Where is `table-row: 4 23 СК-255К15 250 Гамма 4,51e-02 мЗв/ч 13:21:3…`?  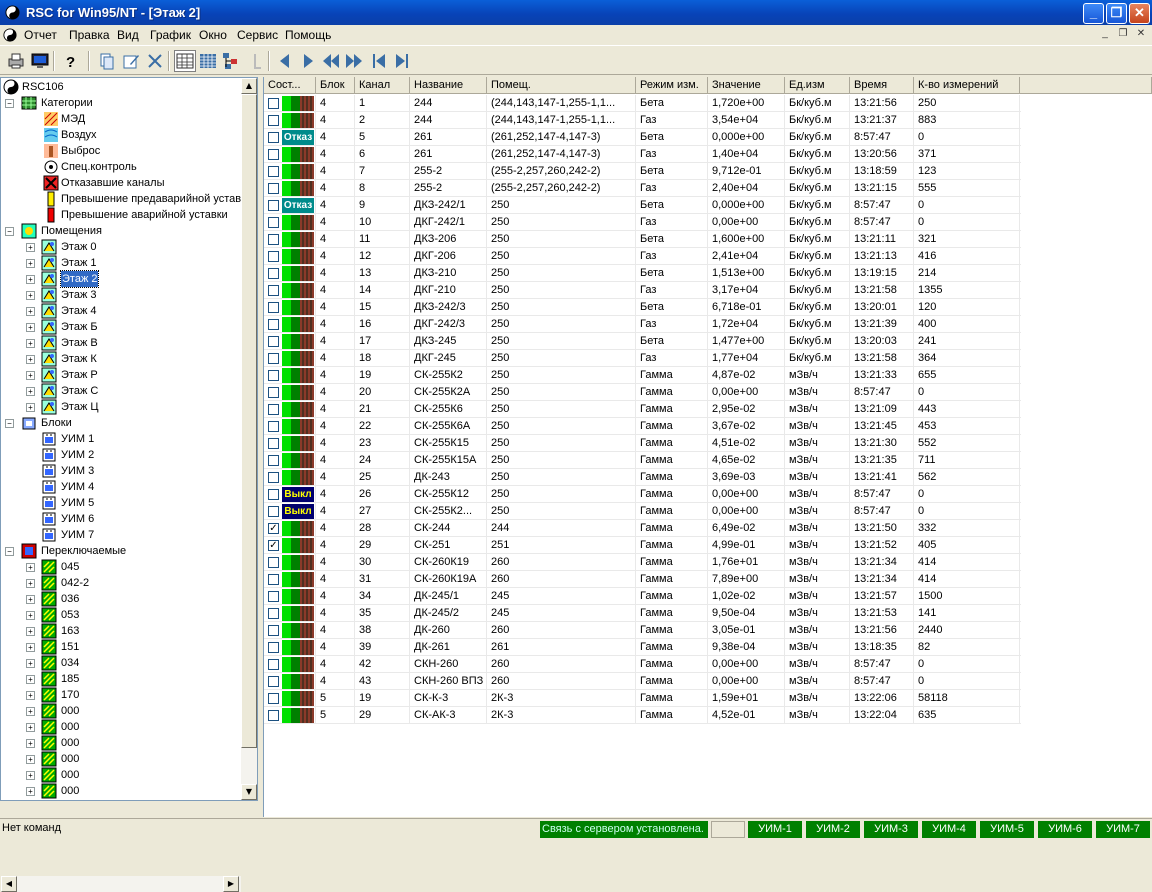
table-row: 4 23 СК-255К15 250 Гамма 4,51e-02 мЗв/ч 13:21:3… is located at coordinates (642, 443).